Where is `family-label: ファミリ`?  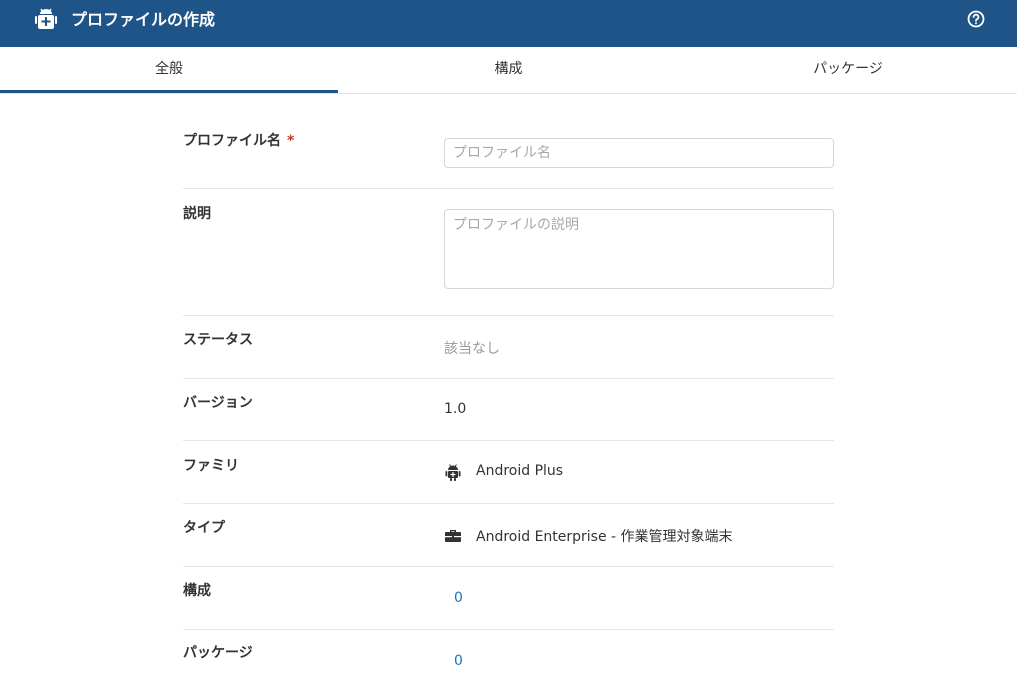
family-label: ファミリ is located at coordinates (211, 466).